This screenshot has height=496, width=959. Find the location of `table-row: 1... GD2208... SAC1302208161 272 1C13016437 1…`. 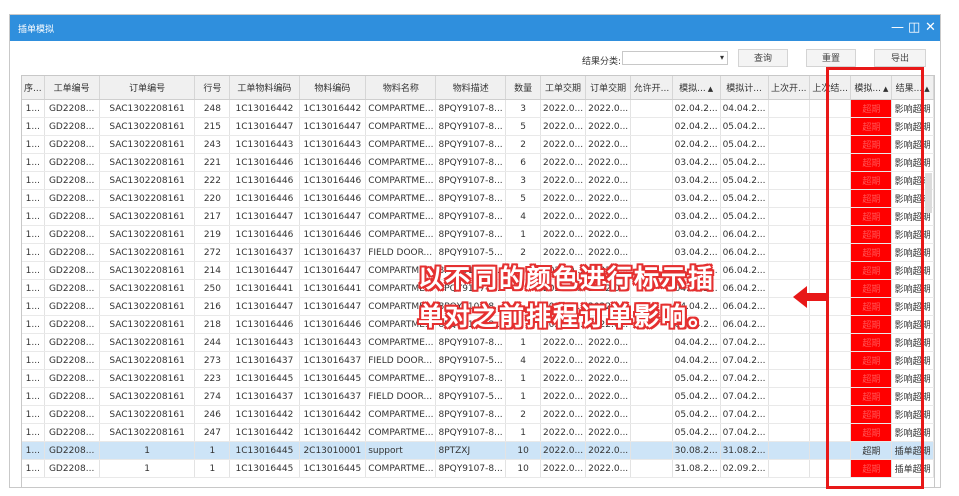

table-row: 1... GD2208... SAC1302208161 272 1C13016437 1… is located at coordinates (478, 252).